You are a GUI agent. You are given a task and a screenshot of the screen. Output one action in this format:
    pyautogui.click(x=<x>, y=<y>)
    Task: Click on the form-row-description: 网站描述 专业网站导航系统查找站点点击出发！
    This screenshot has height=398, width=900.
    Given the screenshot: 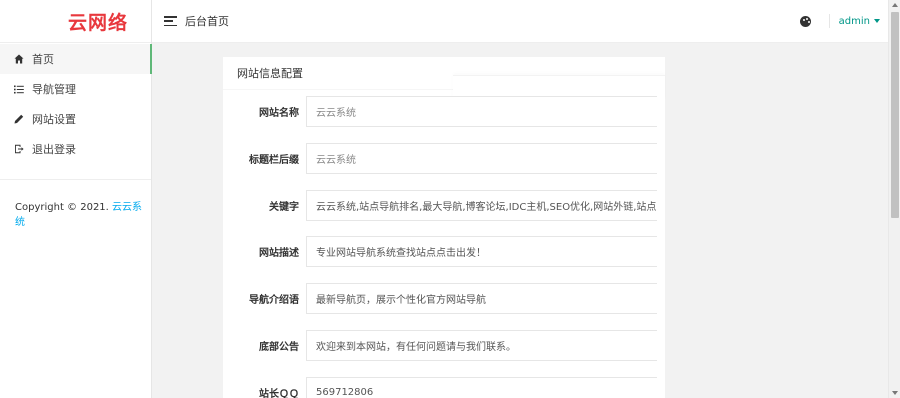 What is the action you would take?
    pyautogui.click(x=444, y=251)
    